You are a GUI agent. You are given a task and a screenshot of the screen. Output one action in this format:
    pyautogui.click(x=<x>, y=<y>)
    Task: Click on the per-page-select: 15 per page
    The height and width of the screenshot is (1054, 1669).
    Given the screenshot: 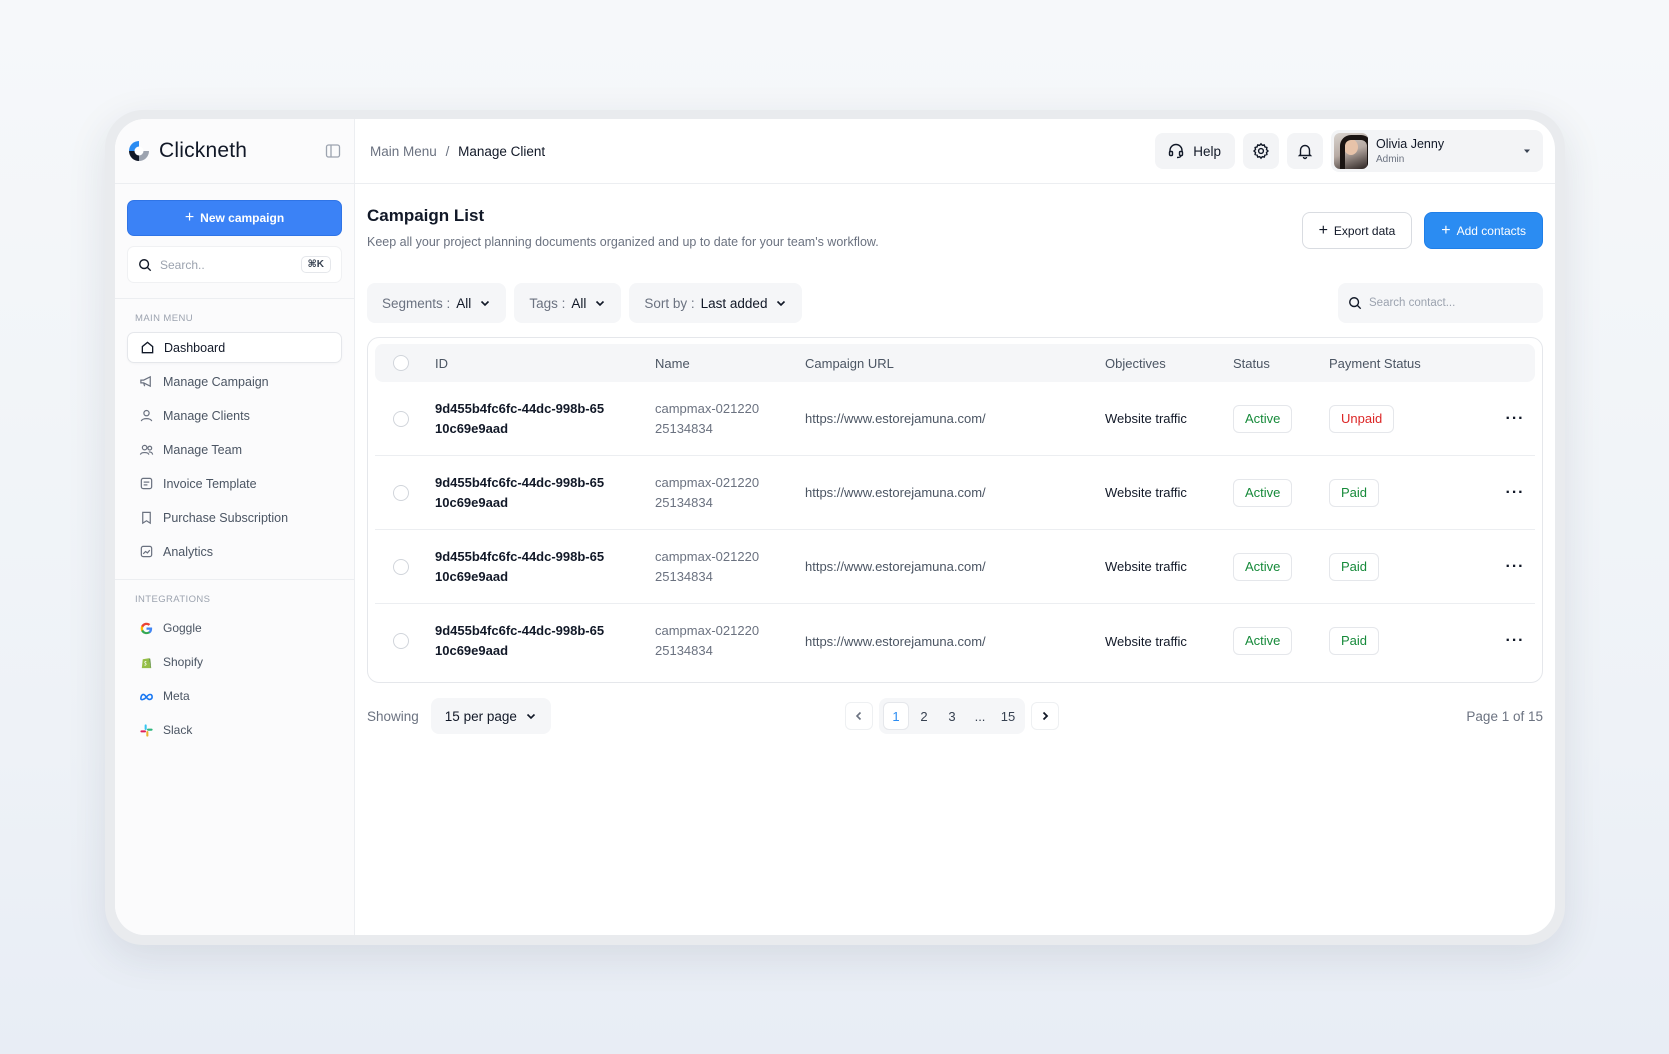 What is the action you would take?
    pyautogui.click(x=490, y=716)
    